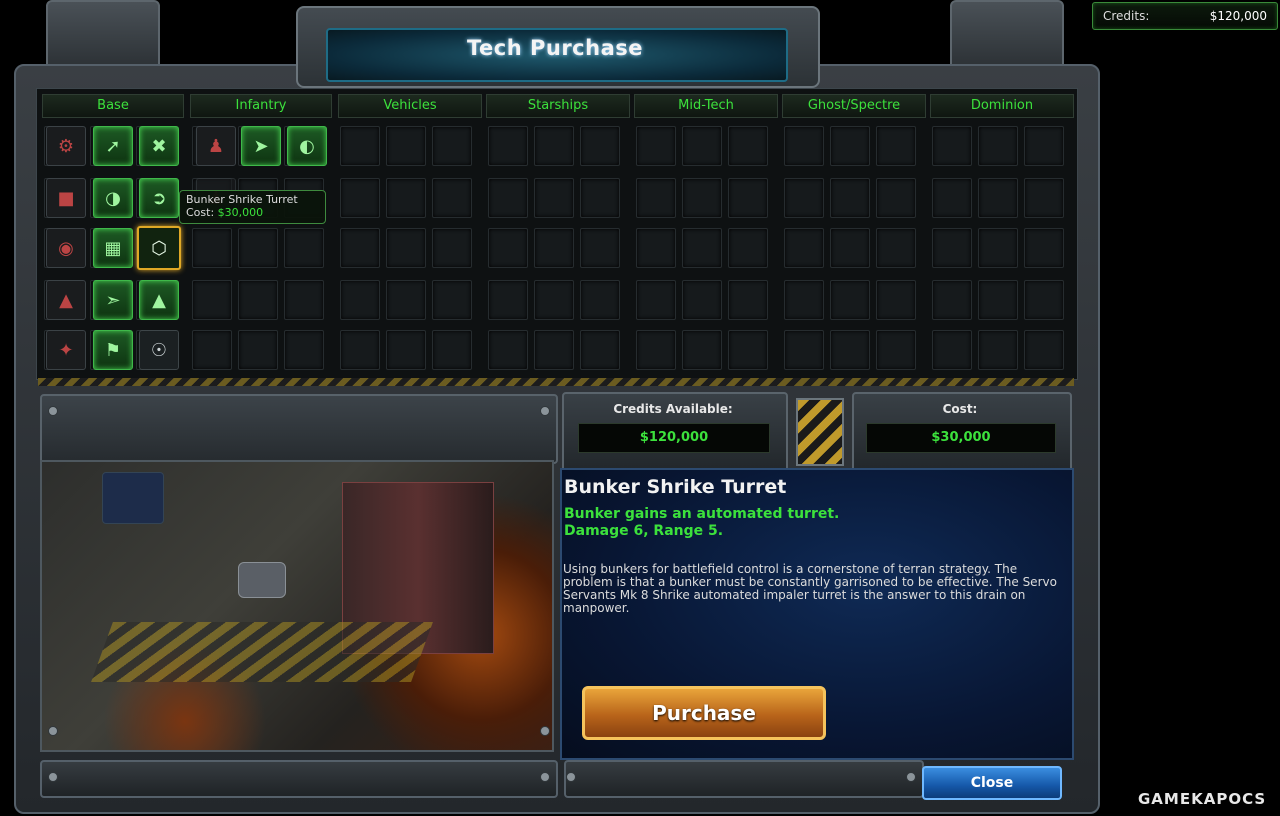 The height and width of the screenshot is (816, 1280). Describe the element at coordinates (113, 106) in the screenshot. I see `tab-base: Base` at that location.